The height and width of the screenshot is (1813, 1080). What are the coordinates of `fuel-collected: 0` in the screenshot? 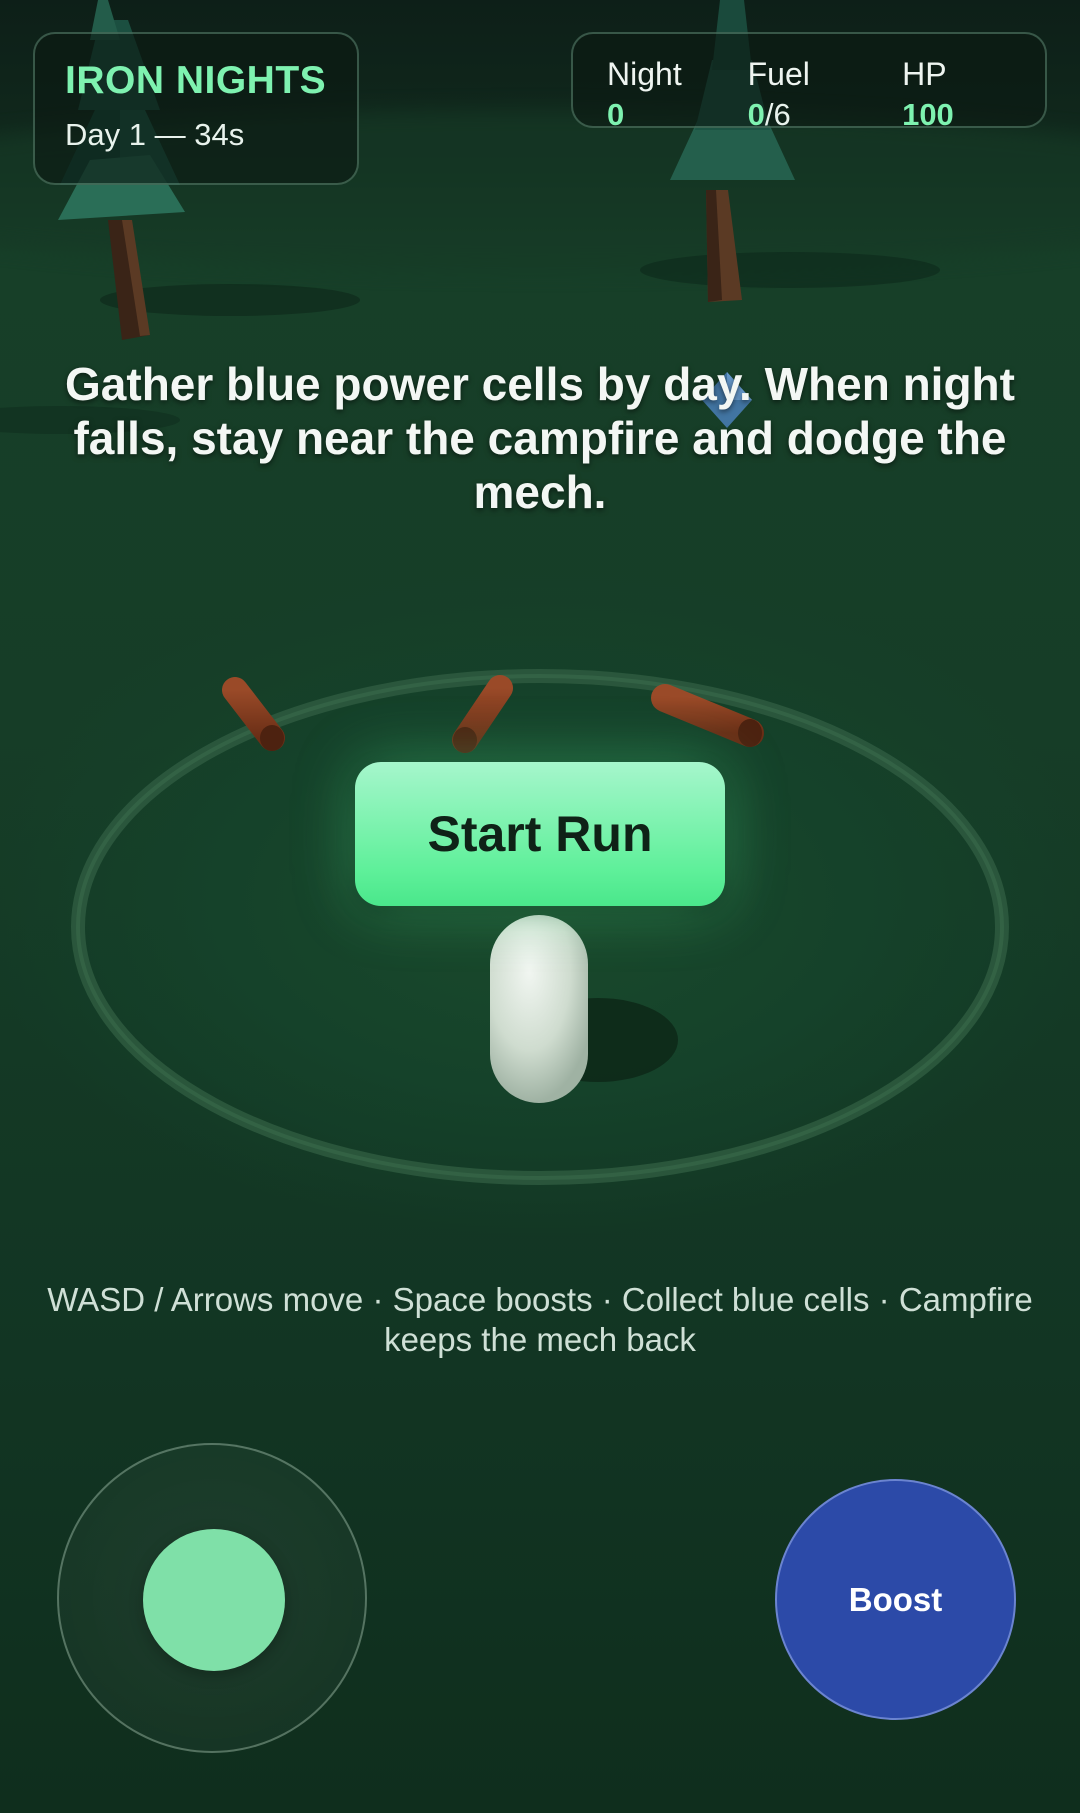 It's located at (756, 114).